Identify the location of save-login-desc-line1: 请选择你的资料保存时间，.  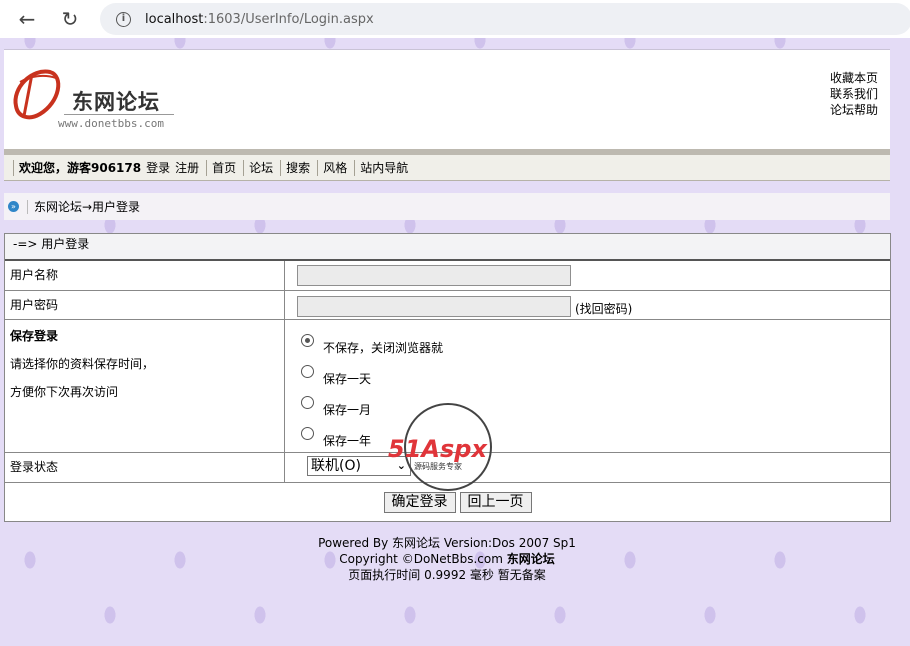
(82, 364).